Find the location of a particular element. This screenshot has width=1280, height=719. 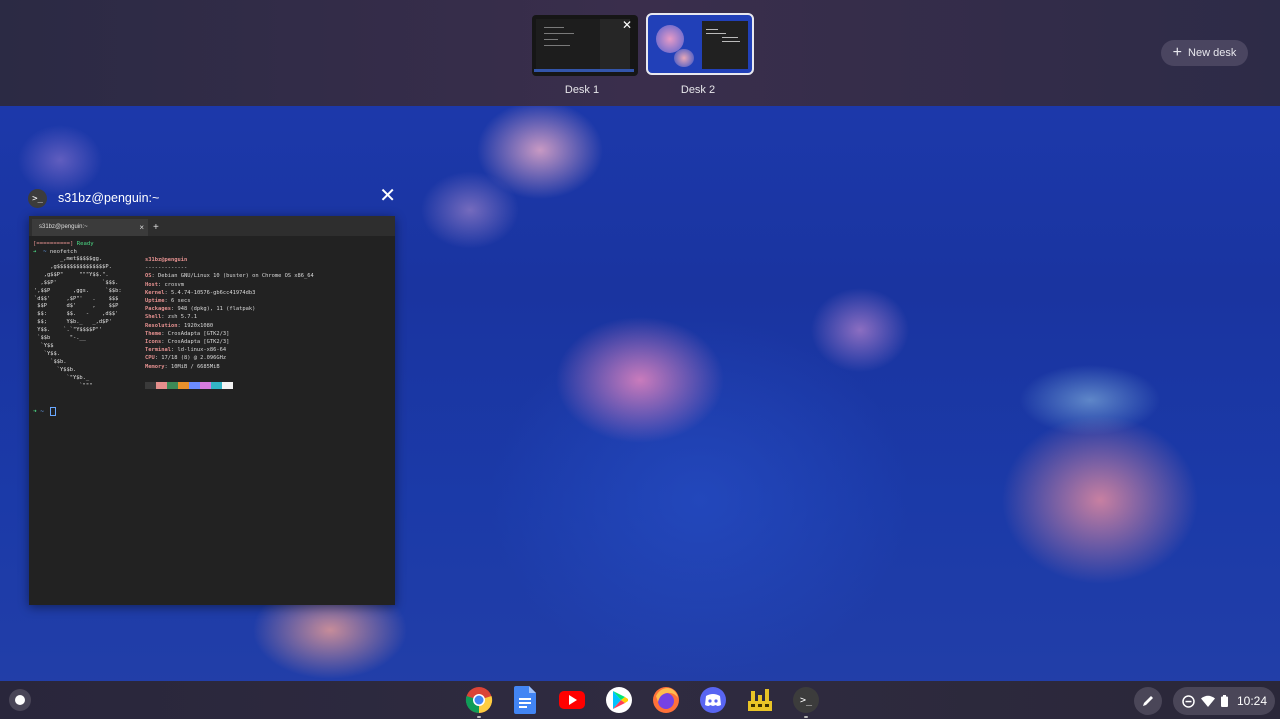

info-key: Uptime is located at coordinates (155, 301).